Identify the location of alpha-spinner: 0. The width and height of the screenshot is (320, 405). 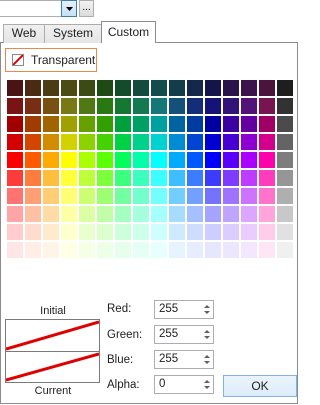
(184, 384).